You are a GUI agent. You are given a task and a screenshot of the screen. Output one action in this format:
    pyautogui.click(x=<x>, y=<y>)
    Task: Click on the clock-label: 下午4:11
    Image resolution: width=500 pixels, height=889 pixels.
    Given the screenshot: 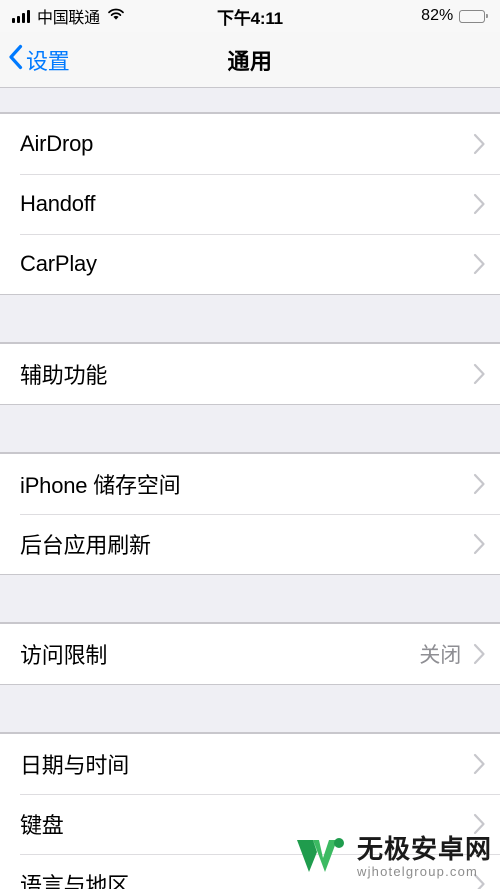 What is the action you would take?
    pyautogui.click(x=250, y=18)
    